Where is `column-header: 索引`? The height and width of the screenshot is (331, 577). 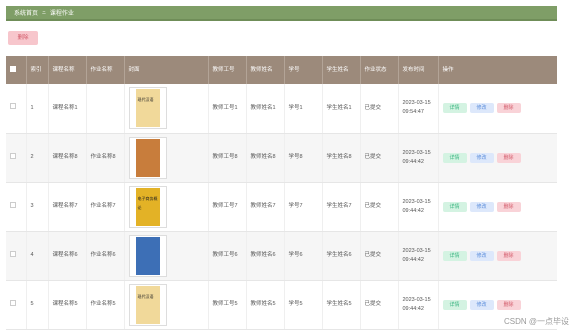 column-header: 索引 is located at coordinates (37, 70).